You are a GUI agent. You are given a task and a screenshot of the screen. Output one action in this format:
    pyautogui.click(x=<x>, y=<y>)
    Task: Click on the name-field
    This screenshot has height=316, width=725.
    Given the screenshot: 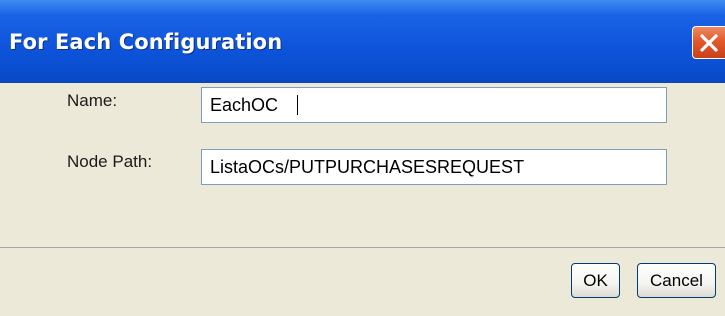 What is the action you would take?
    pyautogui.click(x=434, y=105)
    